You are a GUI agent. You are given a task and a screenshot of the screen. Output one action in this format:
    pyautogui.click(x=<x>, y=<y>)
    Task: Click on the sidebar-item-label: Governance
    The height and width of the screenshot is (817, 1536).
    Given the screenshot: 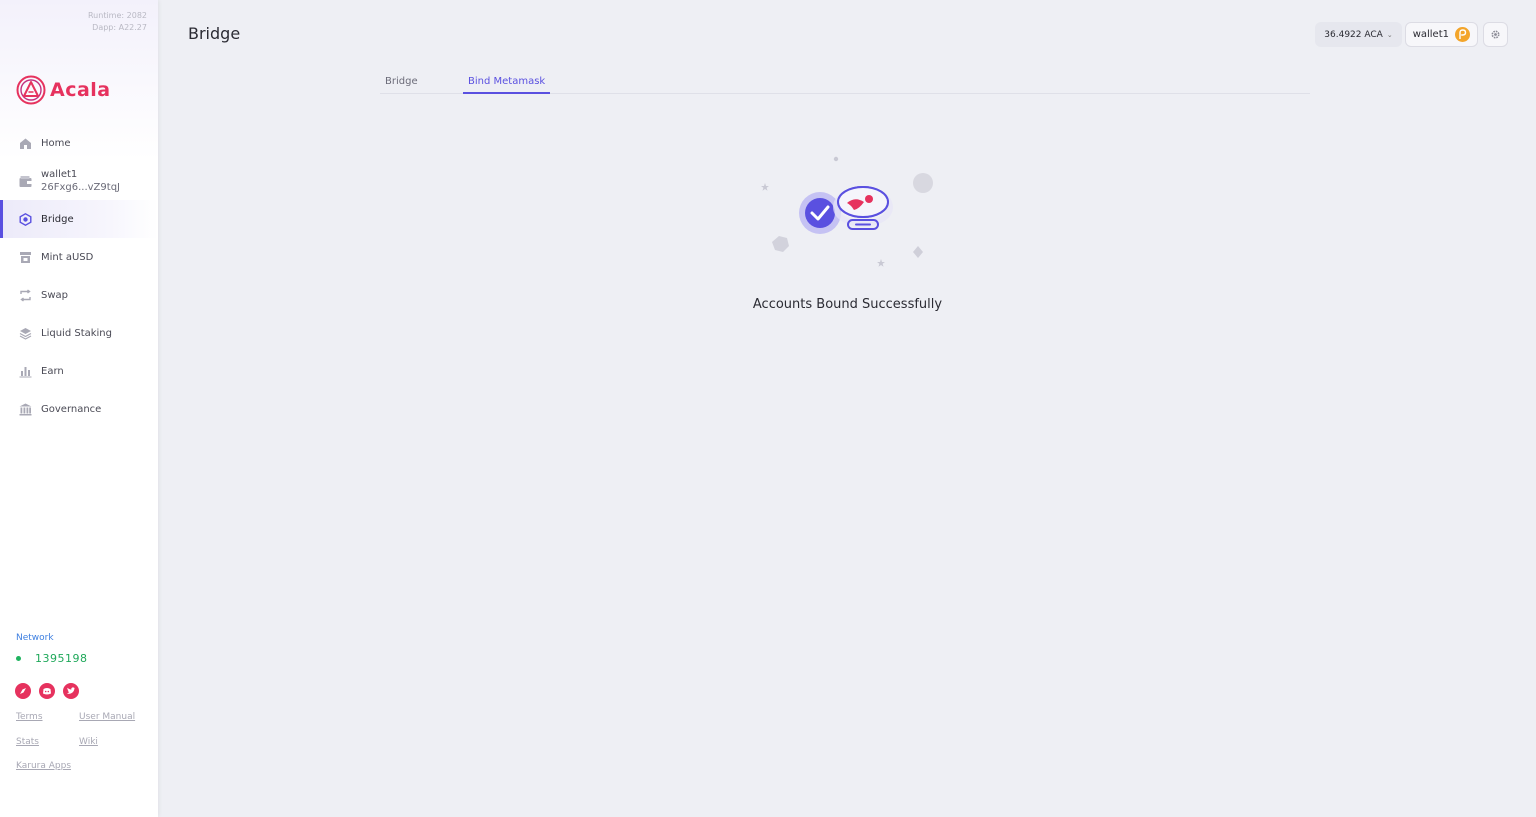 What is the action you would take?
    pyautogui.click(x=71, y=409)
    